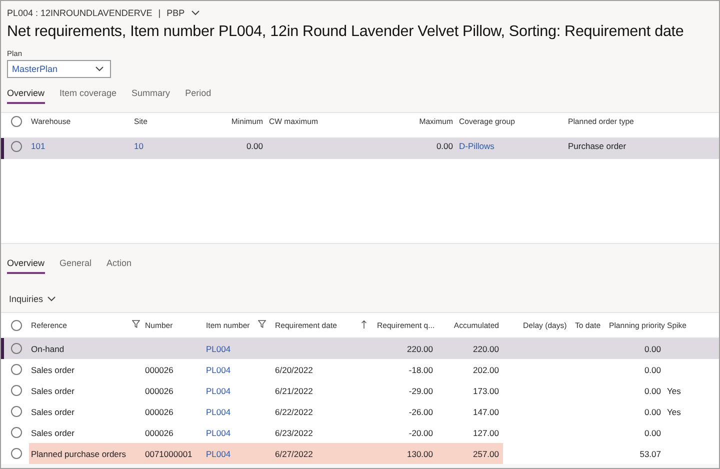 This screenshot has width=720, height=469. Describe the element at coordinates (486, 391) in the screenshot. I see `table-cell-text: 173.00` at that location.